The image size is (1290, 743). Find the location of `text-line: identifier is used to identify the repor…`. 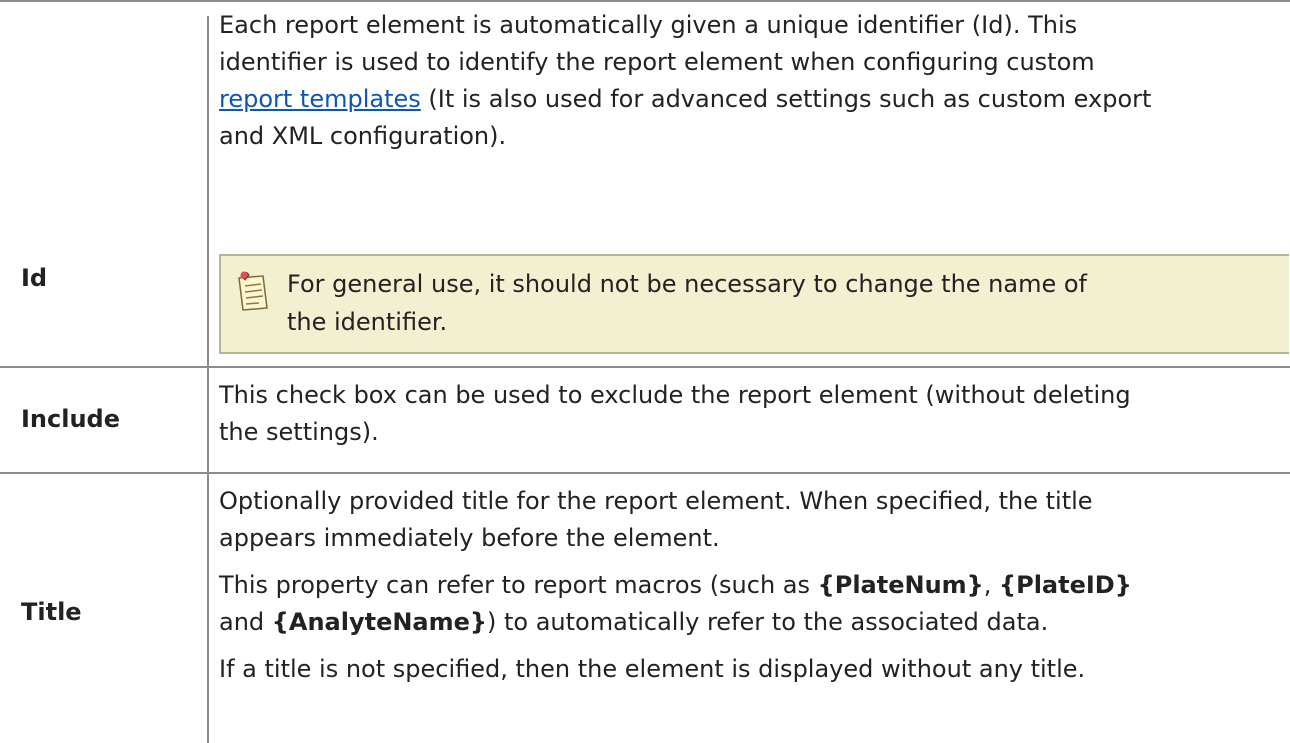

text-line: identifier is used to identify the repor… is located at coordinates (657, 62).